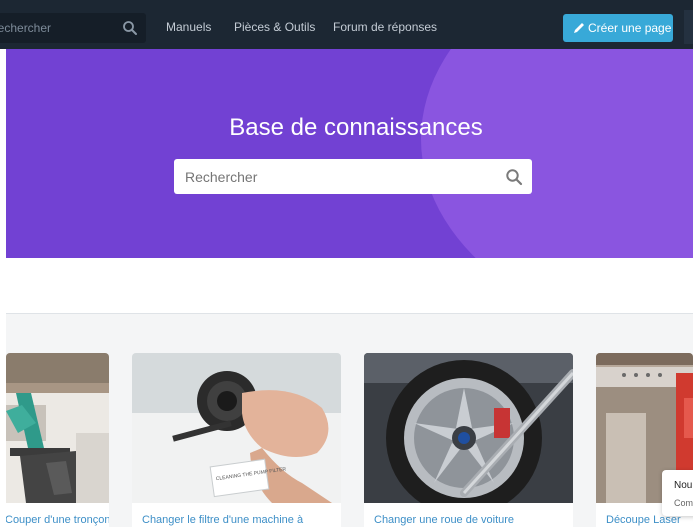 Image resolution: width=693 pixels, height=527 pixels. I want to click on create-page-button: Créer une page, so click(618, 28).